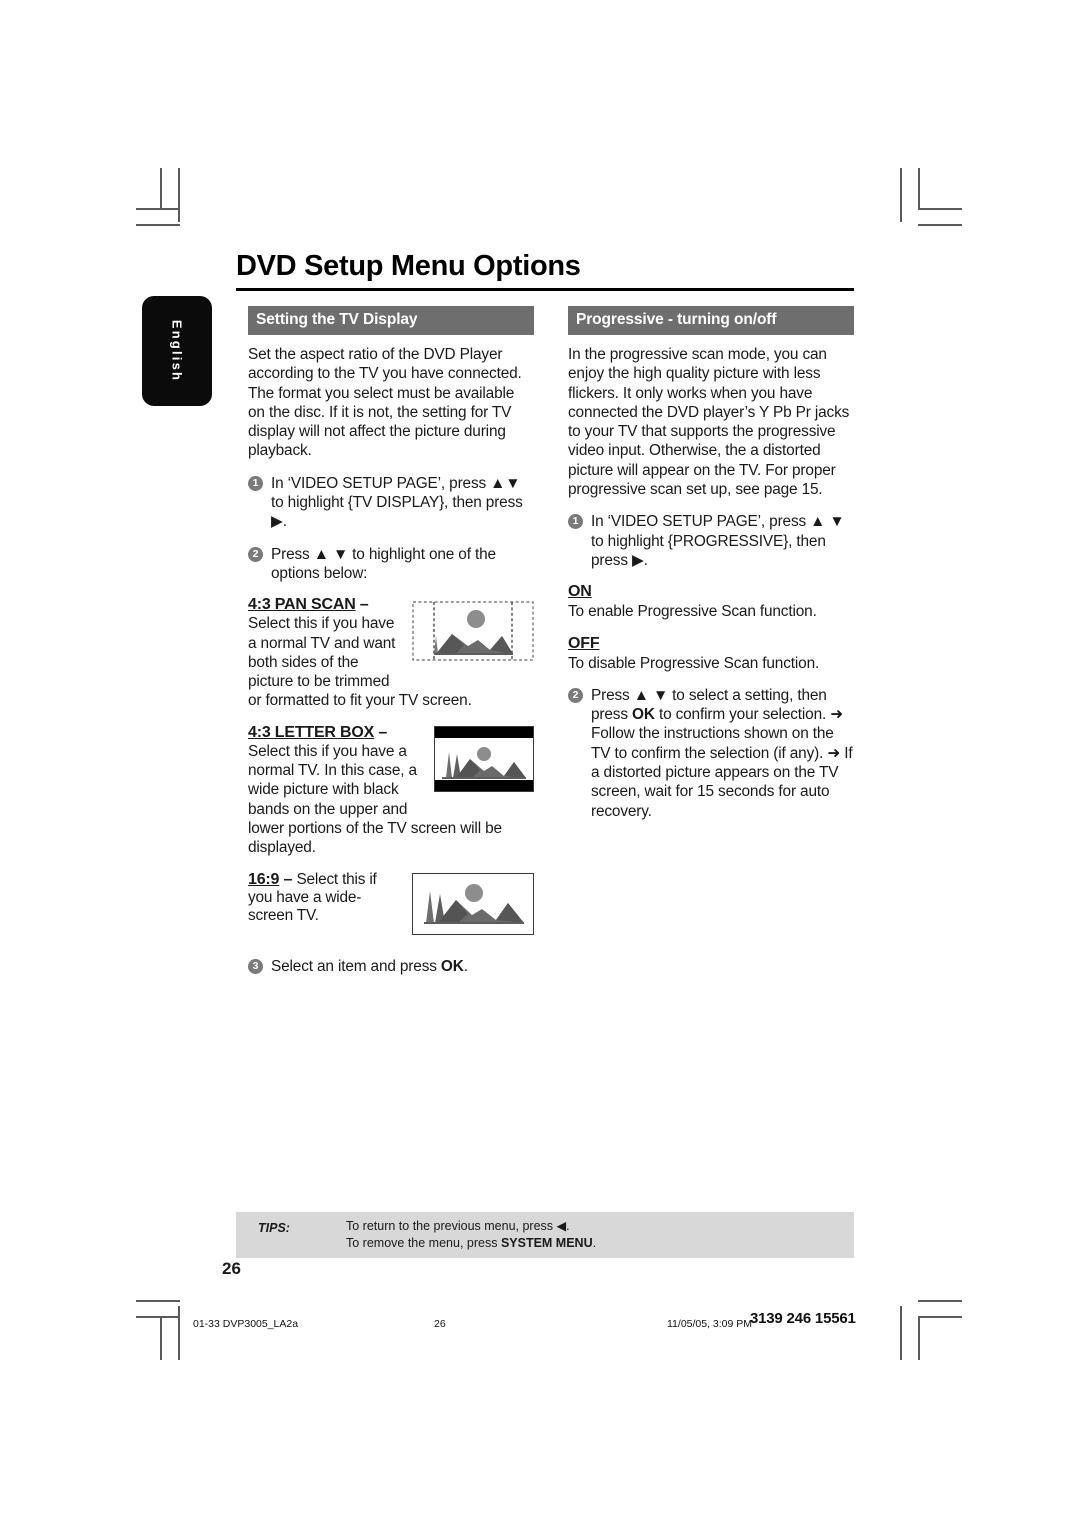 This screenshot has width=1080, height=1528. Describe the element at coordinates (692, 612) in the screenshot. I see `setting-on-description: To enable Progressive Scan function.` at that location.